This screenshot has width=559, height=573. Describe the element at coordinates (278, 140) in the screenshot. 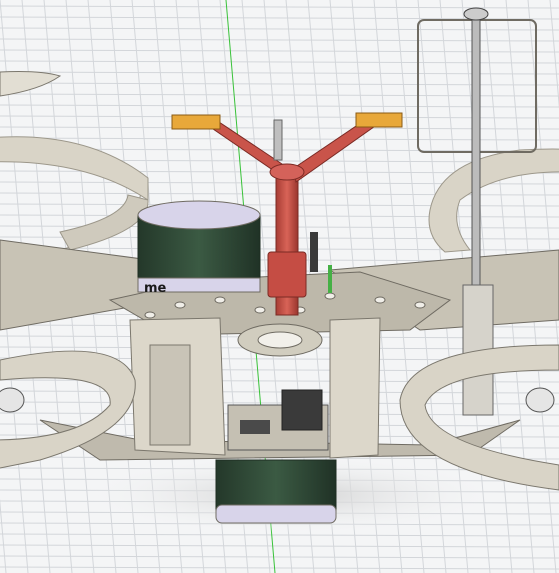

I see `antenna-rod` at that location.